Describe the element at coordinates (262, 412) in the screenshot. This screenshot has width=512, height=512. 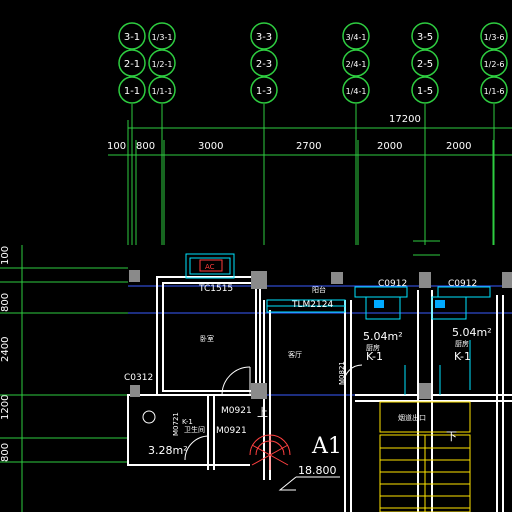
I see `label-up: 上` at that location.